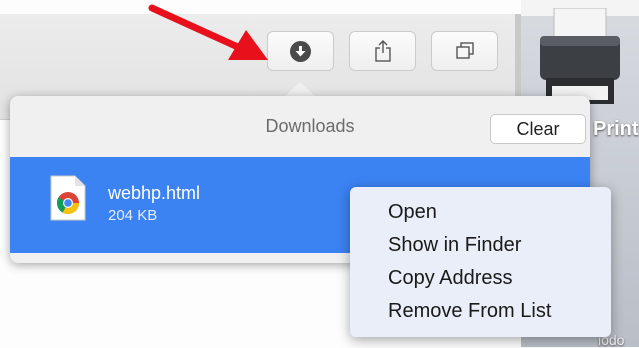 Image resolution: width=639 pixels, height=348 pixels. I want to click on chrome-html-file-icon, so click(68, 198).